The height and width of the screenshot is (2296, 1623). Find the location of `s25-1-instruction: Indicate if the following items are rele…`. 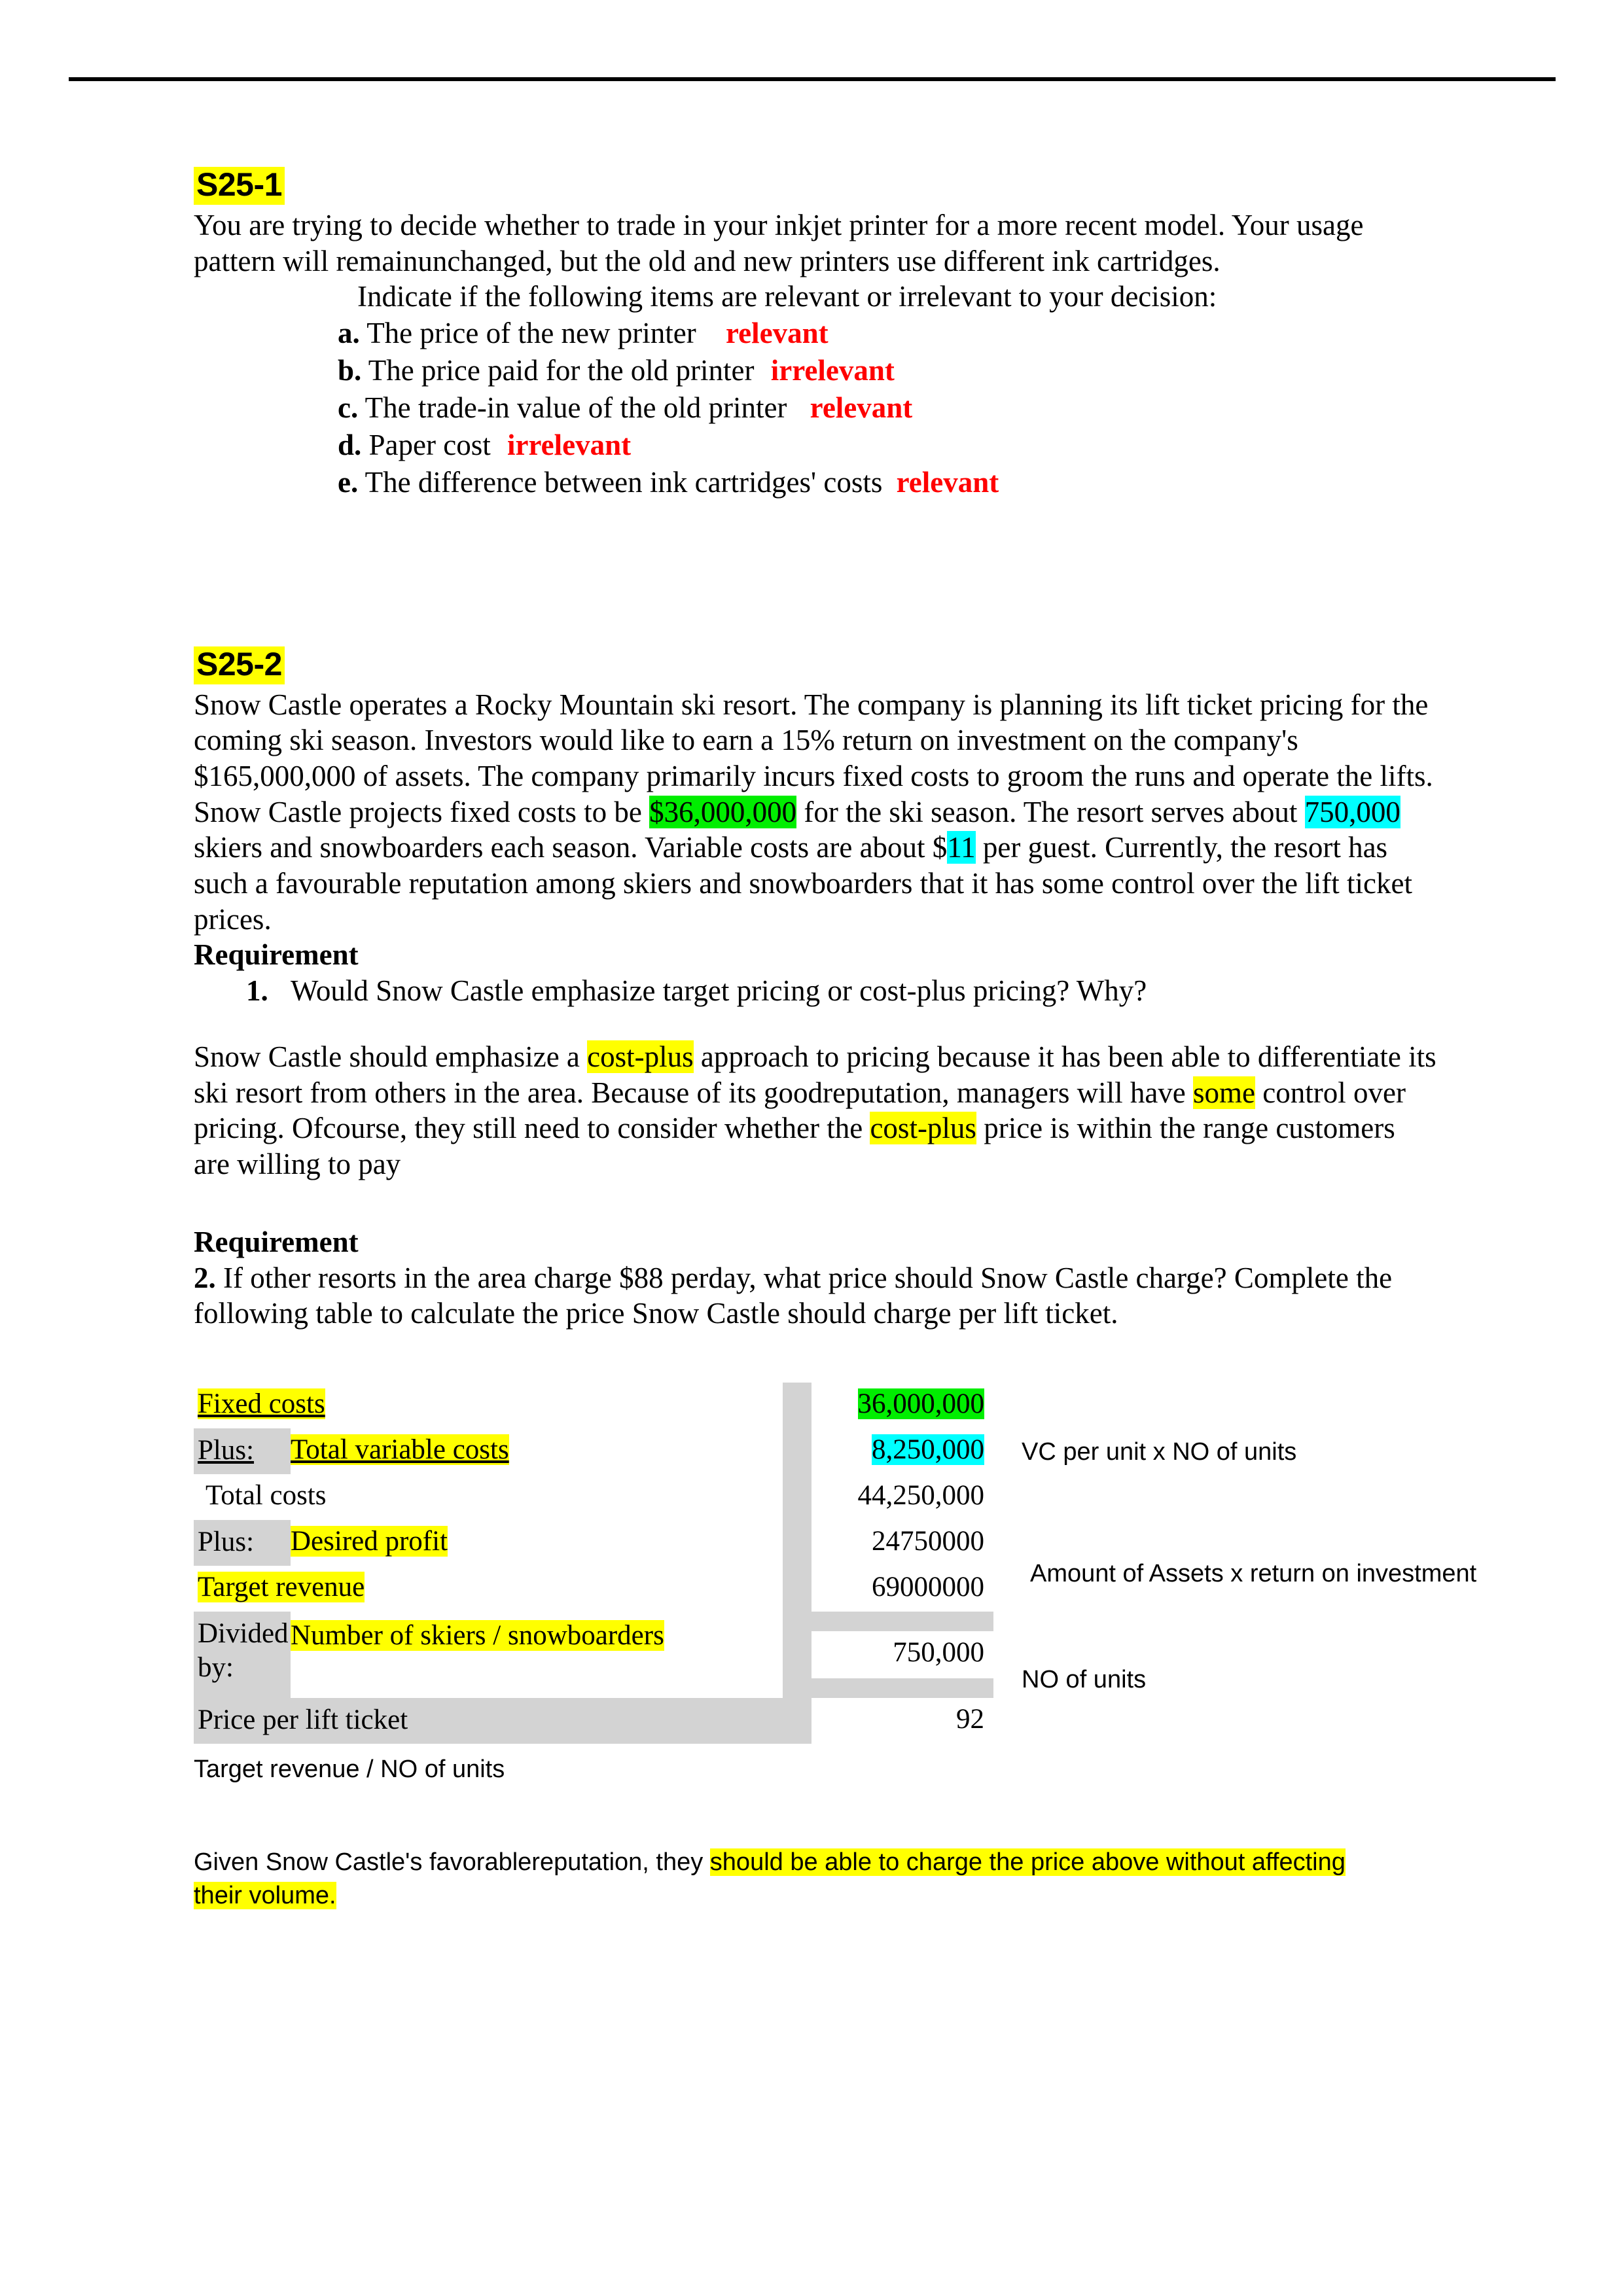

s25-1-instruction: Indicate if the following items are rele… is located at coordinates (787, 296).